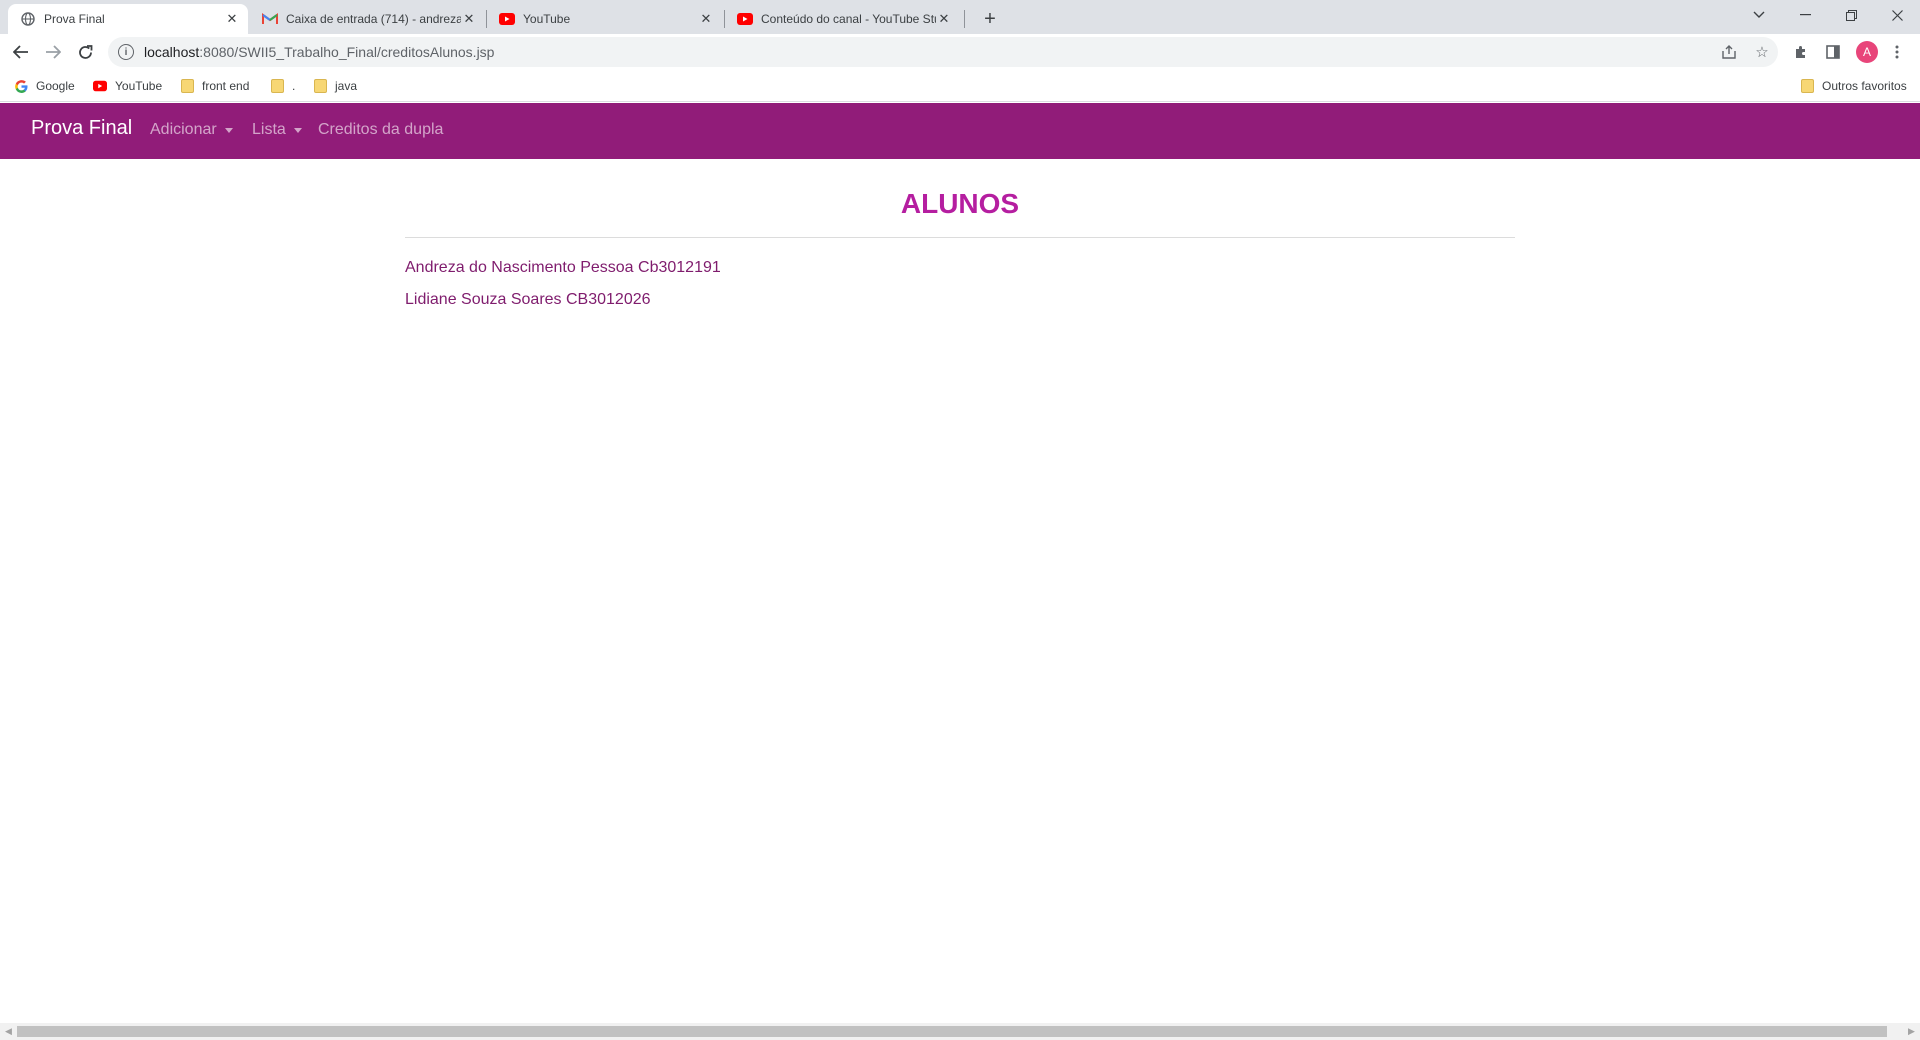 Image resolution: width=1920 pixels, height=1040 pixels. I want to click on close-window-icon, so click(1897, 15).